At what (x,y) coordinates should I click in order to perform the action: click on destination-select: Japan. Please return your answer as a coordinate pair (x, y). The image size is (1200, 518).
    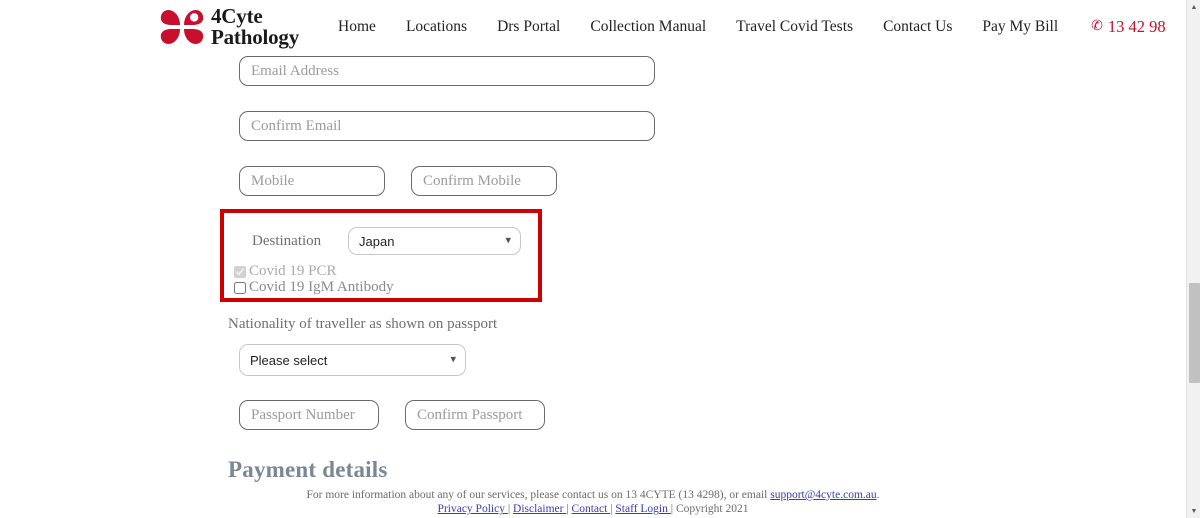
    Looking at the image, I should click on (434, 241).